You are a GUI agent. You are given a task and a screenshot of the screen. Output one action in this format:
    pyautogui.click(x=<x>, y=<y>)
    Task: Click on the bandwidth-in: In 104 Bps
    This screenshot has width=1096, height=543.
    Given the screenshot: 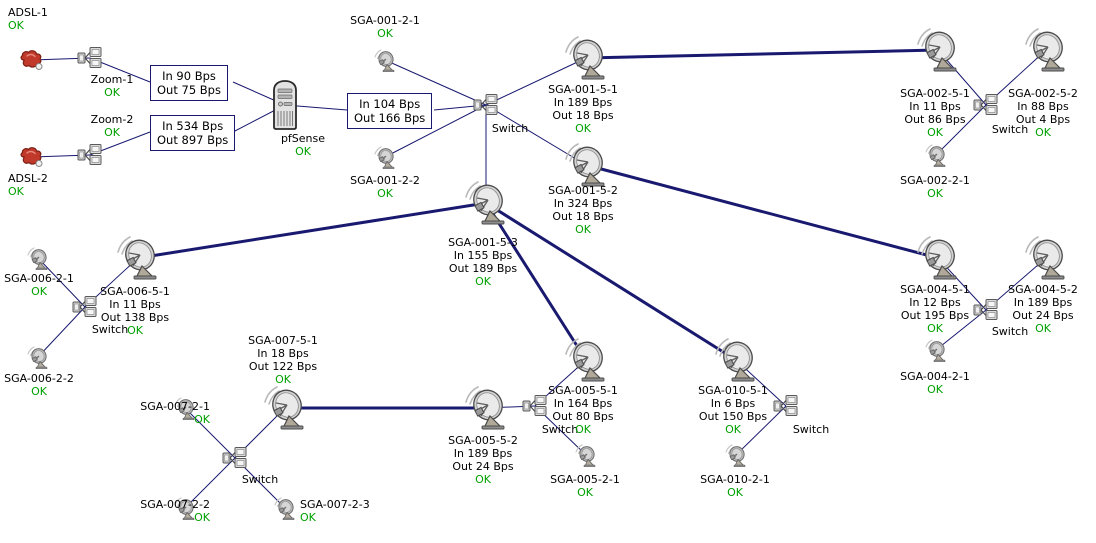 What is the action you would take?
    pyautogui.click(x=390, y=104)
    